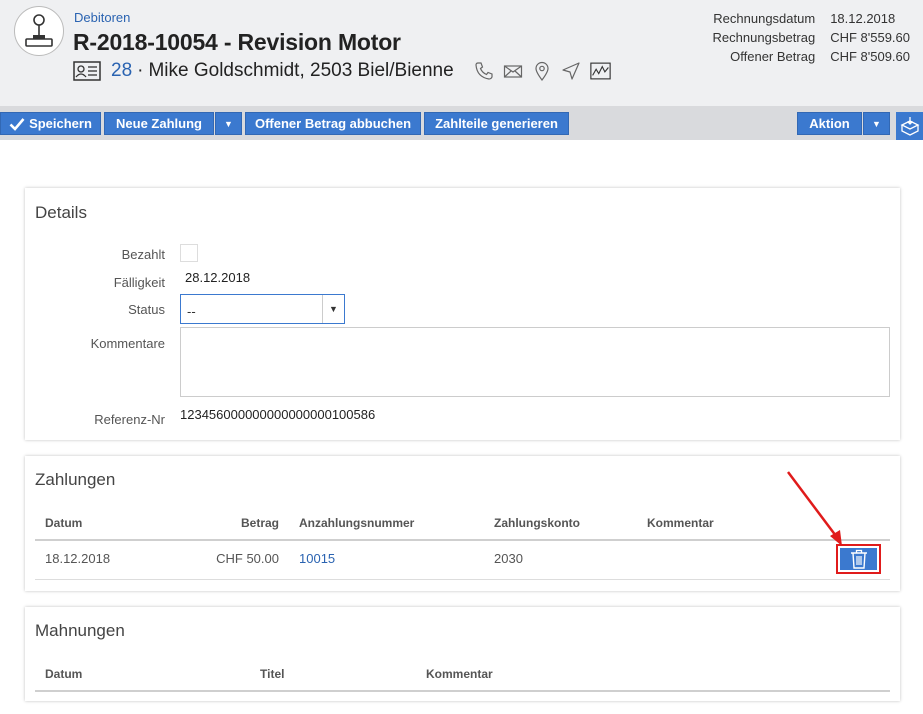  I want to click on generate-installments-button: Zahlteile generieren, so click(496, 123).